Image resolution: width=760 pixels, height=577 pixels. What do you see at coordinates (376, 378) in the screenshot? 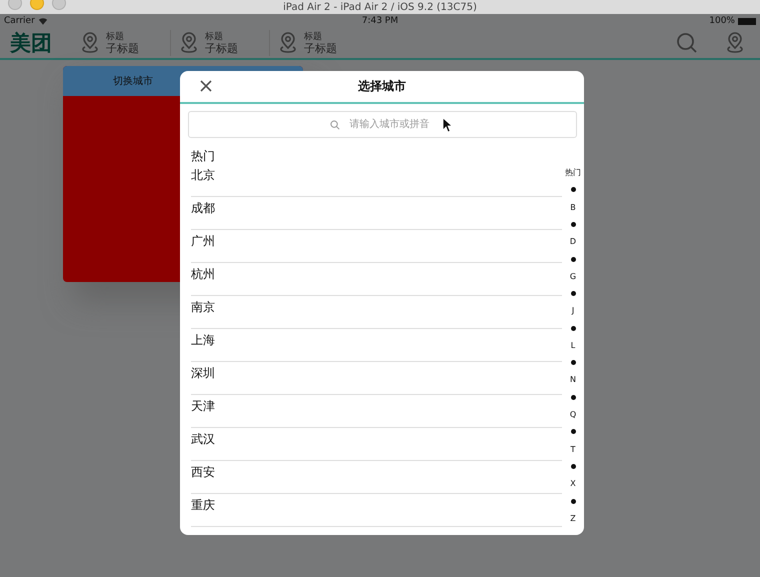
I see `city-item: 深圳` at bounding box center [376, 378].